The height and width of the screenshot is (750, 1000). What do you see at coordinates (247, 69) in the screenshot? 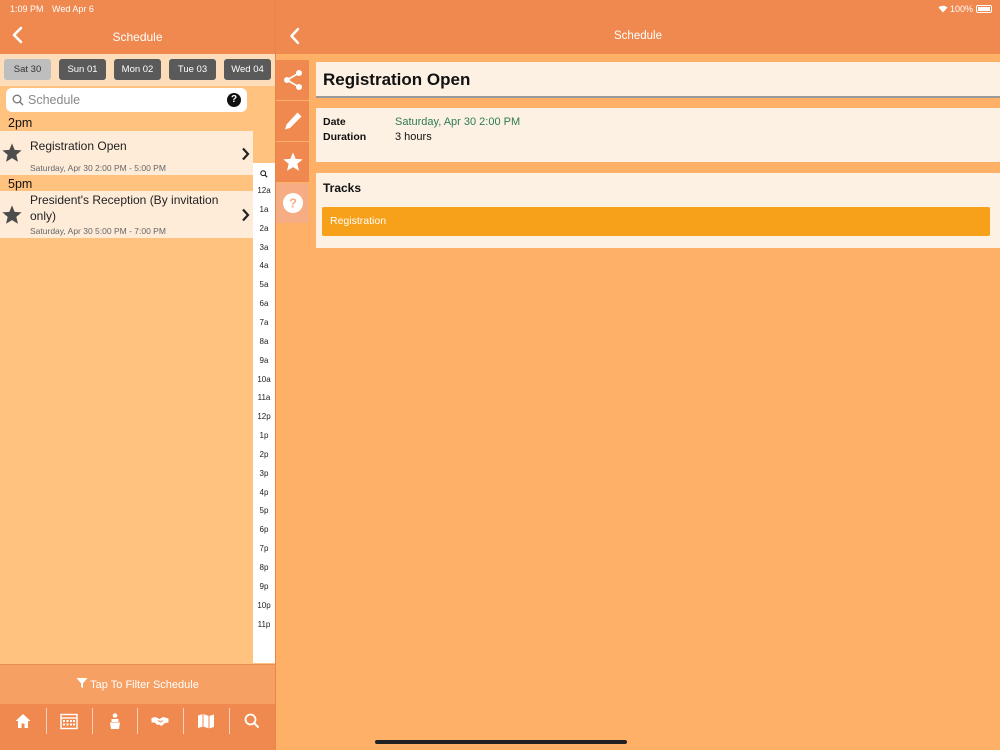
I see `day-tab-wed-04: Wed 04` at bounding box center [247, 69].